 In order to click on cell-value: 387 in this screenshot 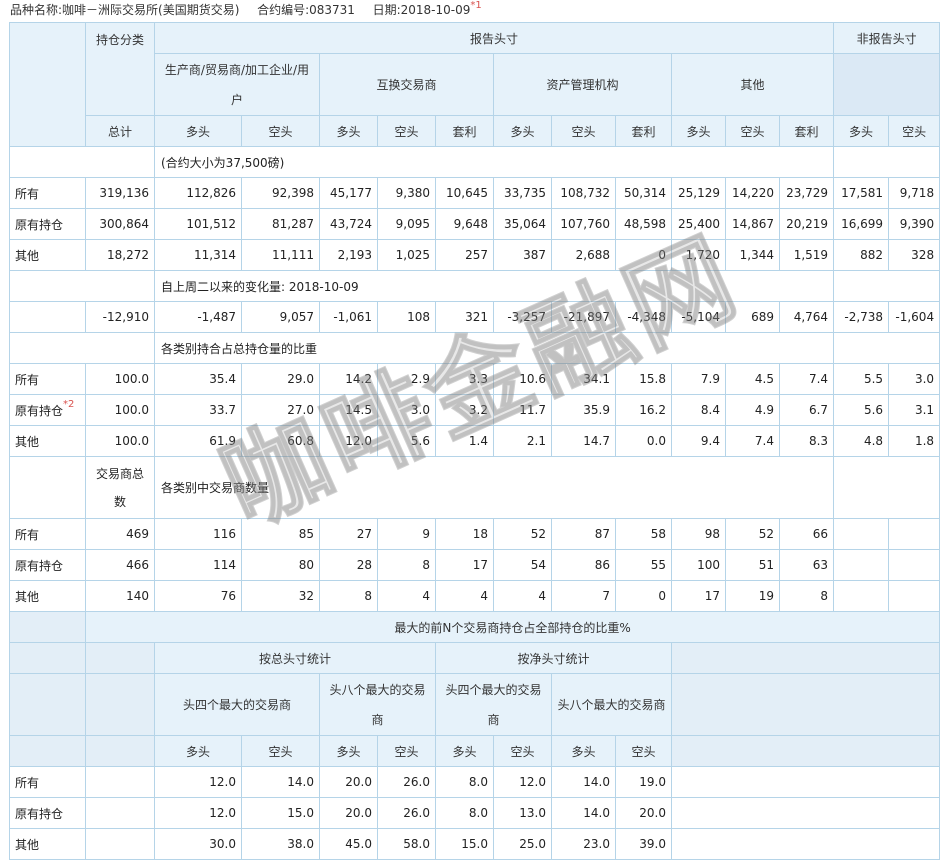, I will do `click(522, 255)`.